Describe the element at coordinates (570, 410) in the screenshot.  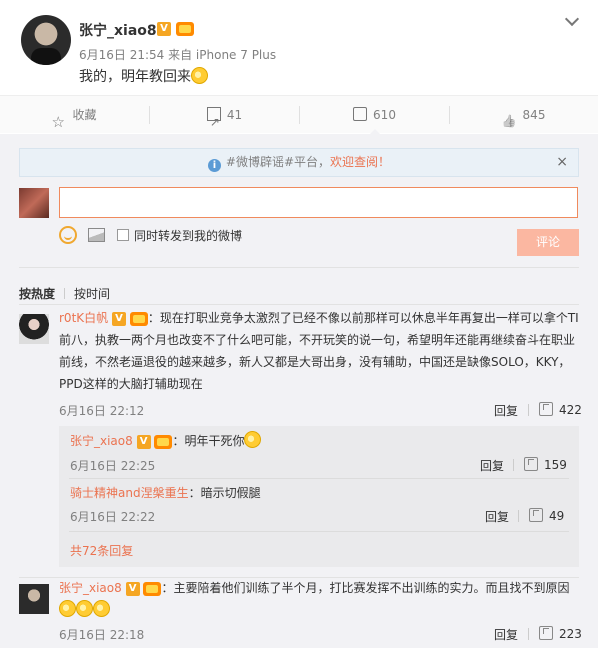
I see `comment-like-count: 422` at that location.